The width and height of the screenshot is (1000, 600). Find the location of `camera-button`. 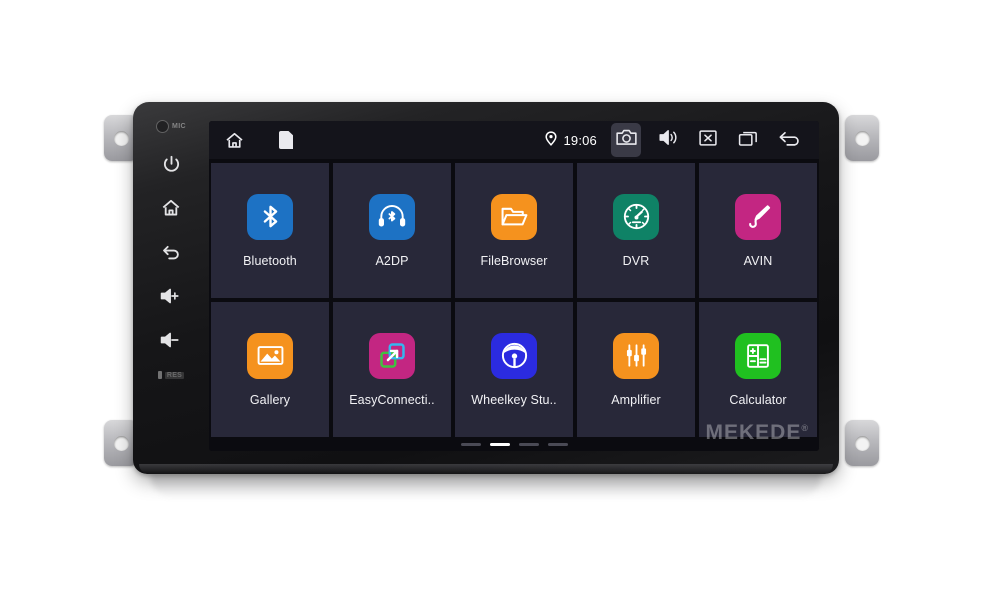

camera-button is located at coordinates (626, 140).